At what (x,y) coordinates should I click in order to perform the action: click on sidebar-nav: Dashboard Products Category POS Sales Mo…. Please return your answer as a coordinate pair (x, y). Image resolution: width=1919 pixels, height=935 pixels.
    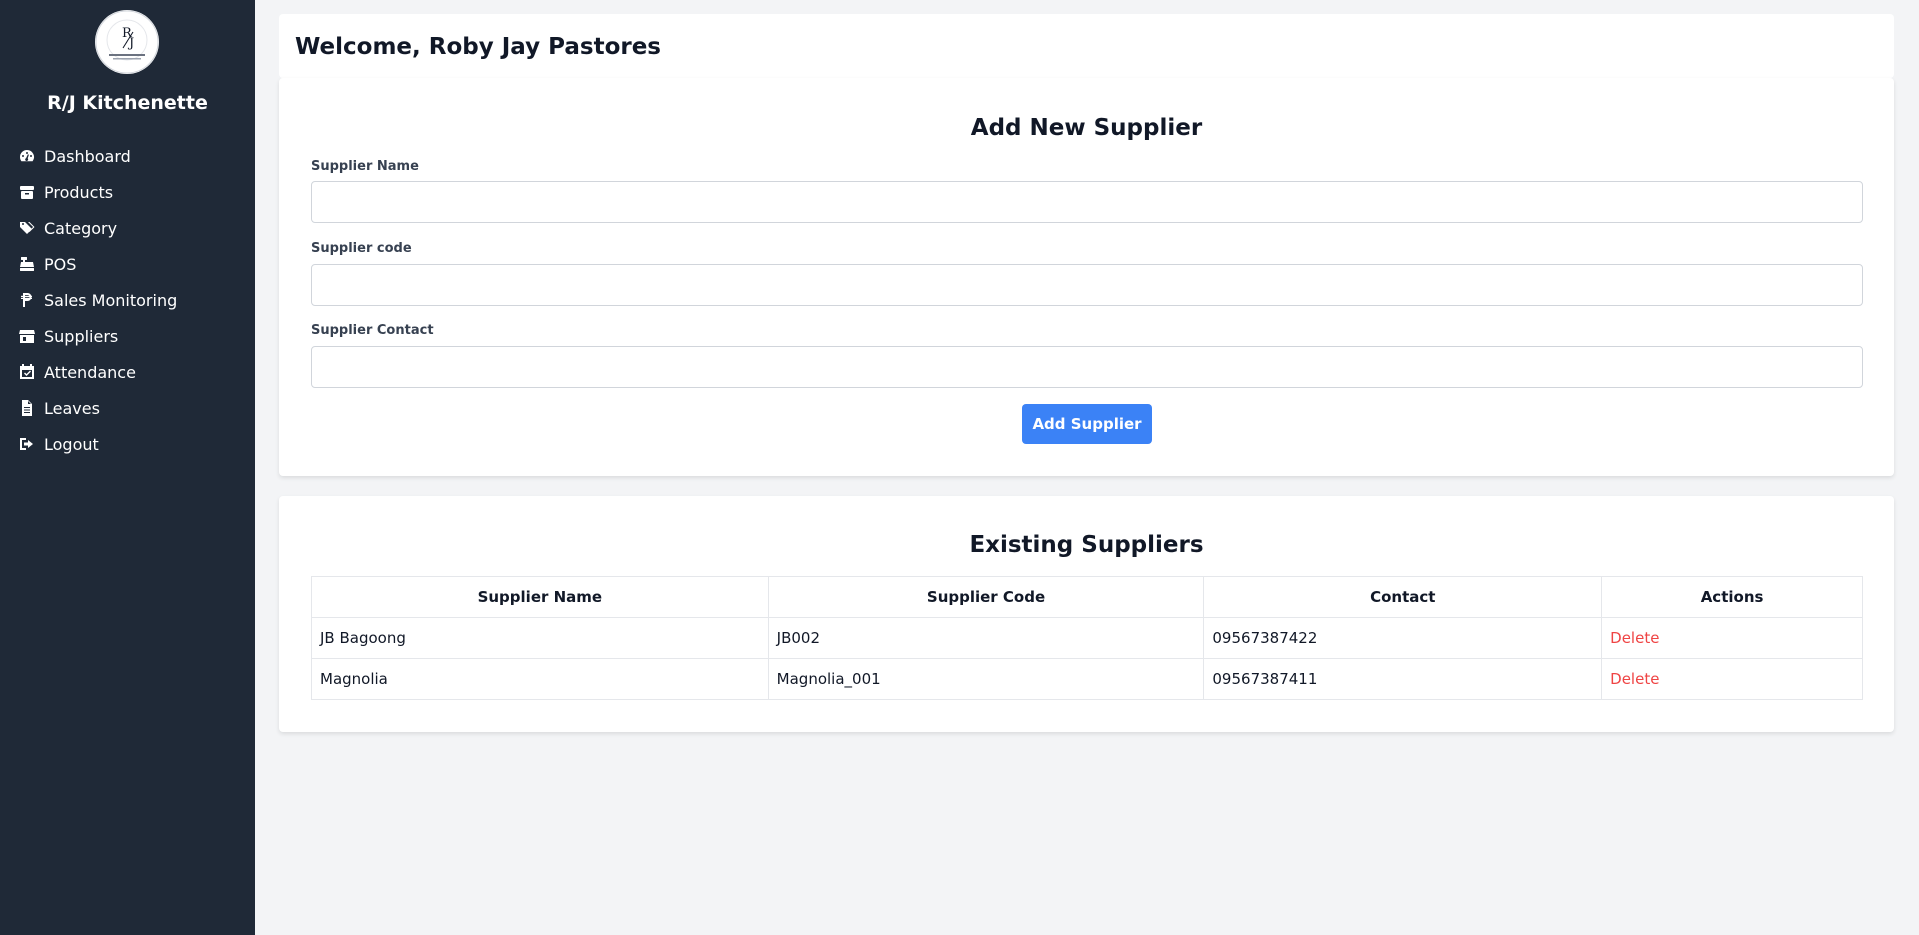
    Looking at the image, I should click on (133, 300).